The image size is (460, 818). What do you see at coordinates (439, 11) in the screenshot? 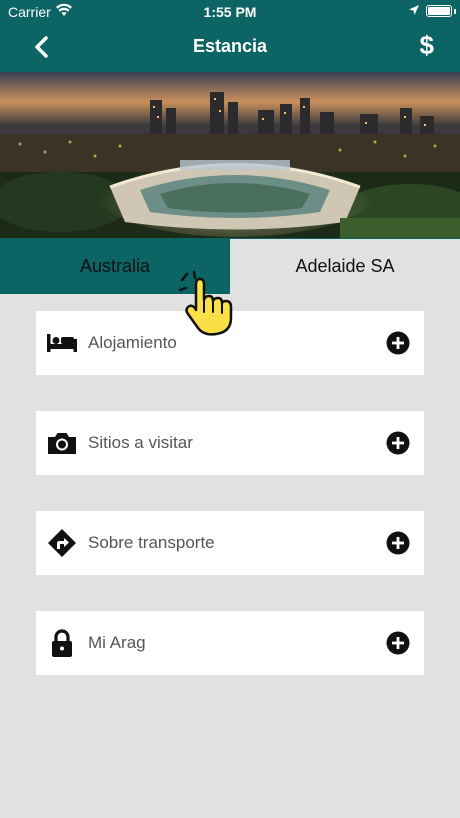
I see `battery-icon` at bounding box center [439, 11].